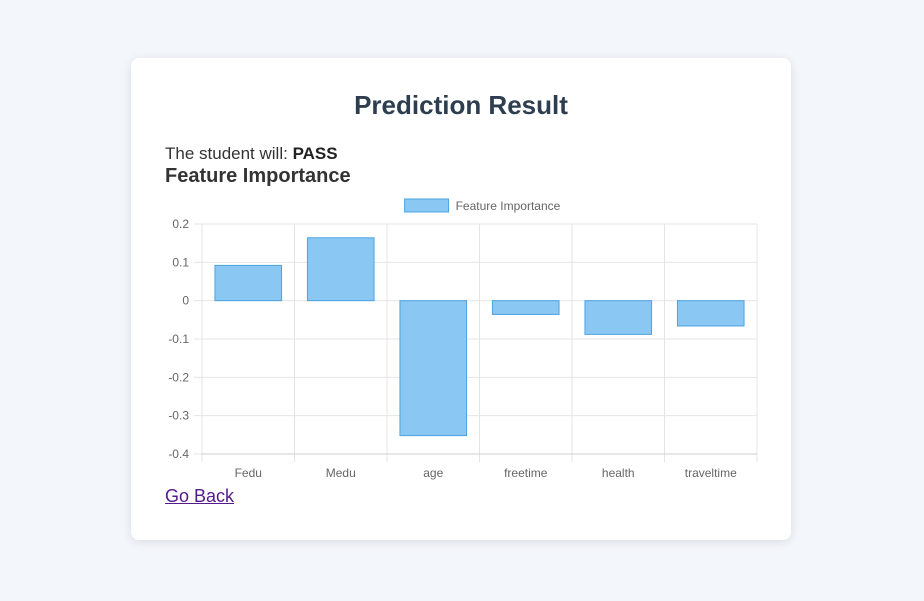 This screenshot has height=601, width=924. Describe the element at coordinates (199, 496) in the screenshot. I see `go-back-link: Go Back` at that location.